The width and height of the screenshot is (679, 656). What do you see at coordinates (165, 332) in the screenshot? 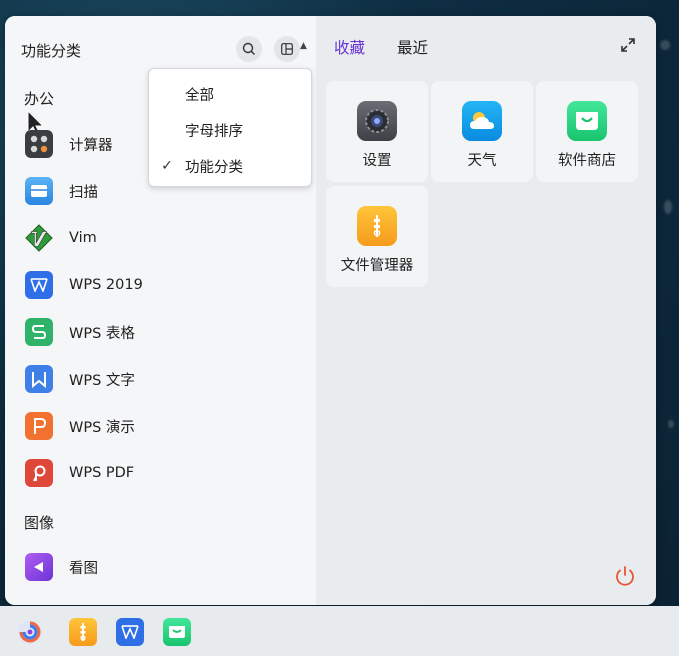
I see `app-item-wps-spreadsheet: WPS 表格` at bounding box center [165, 332].